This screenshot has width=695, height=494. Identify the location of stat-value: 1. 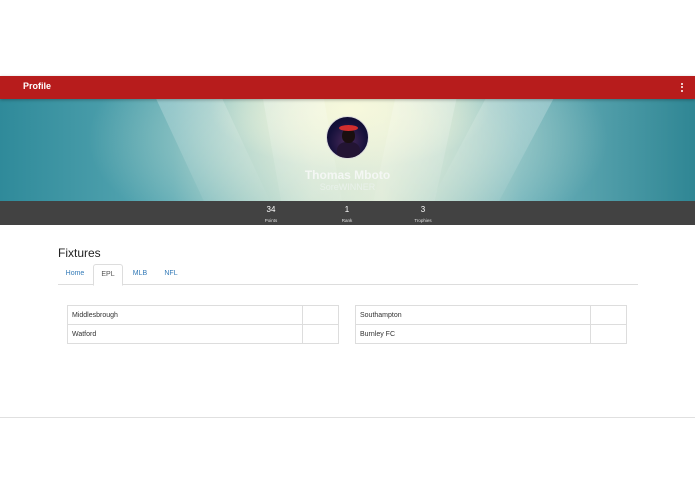
(347, 209).